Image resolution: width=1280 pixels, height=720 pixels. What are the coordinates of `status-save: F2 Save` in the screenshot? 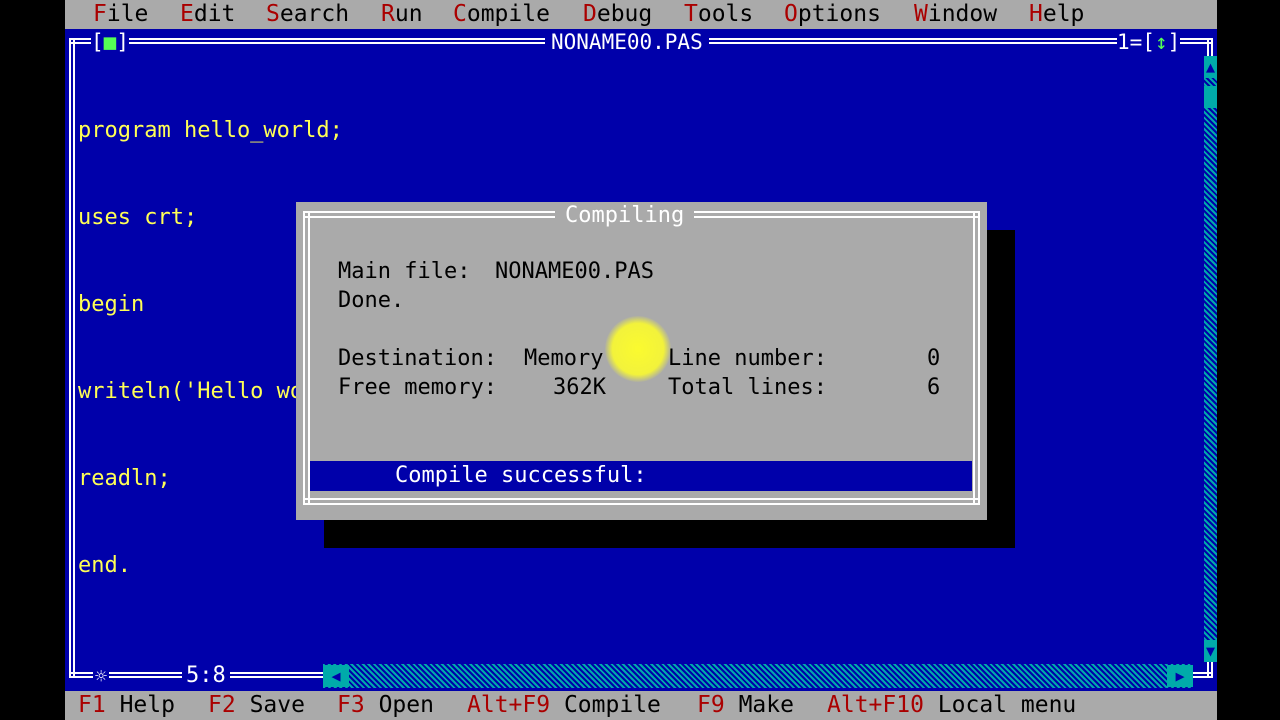 It's located at (256, 705).